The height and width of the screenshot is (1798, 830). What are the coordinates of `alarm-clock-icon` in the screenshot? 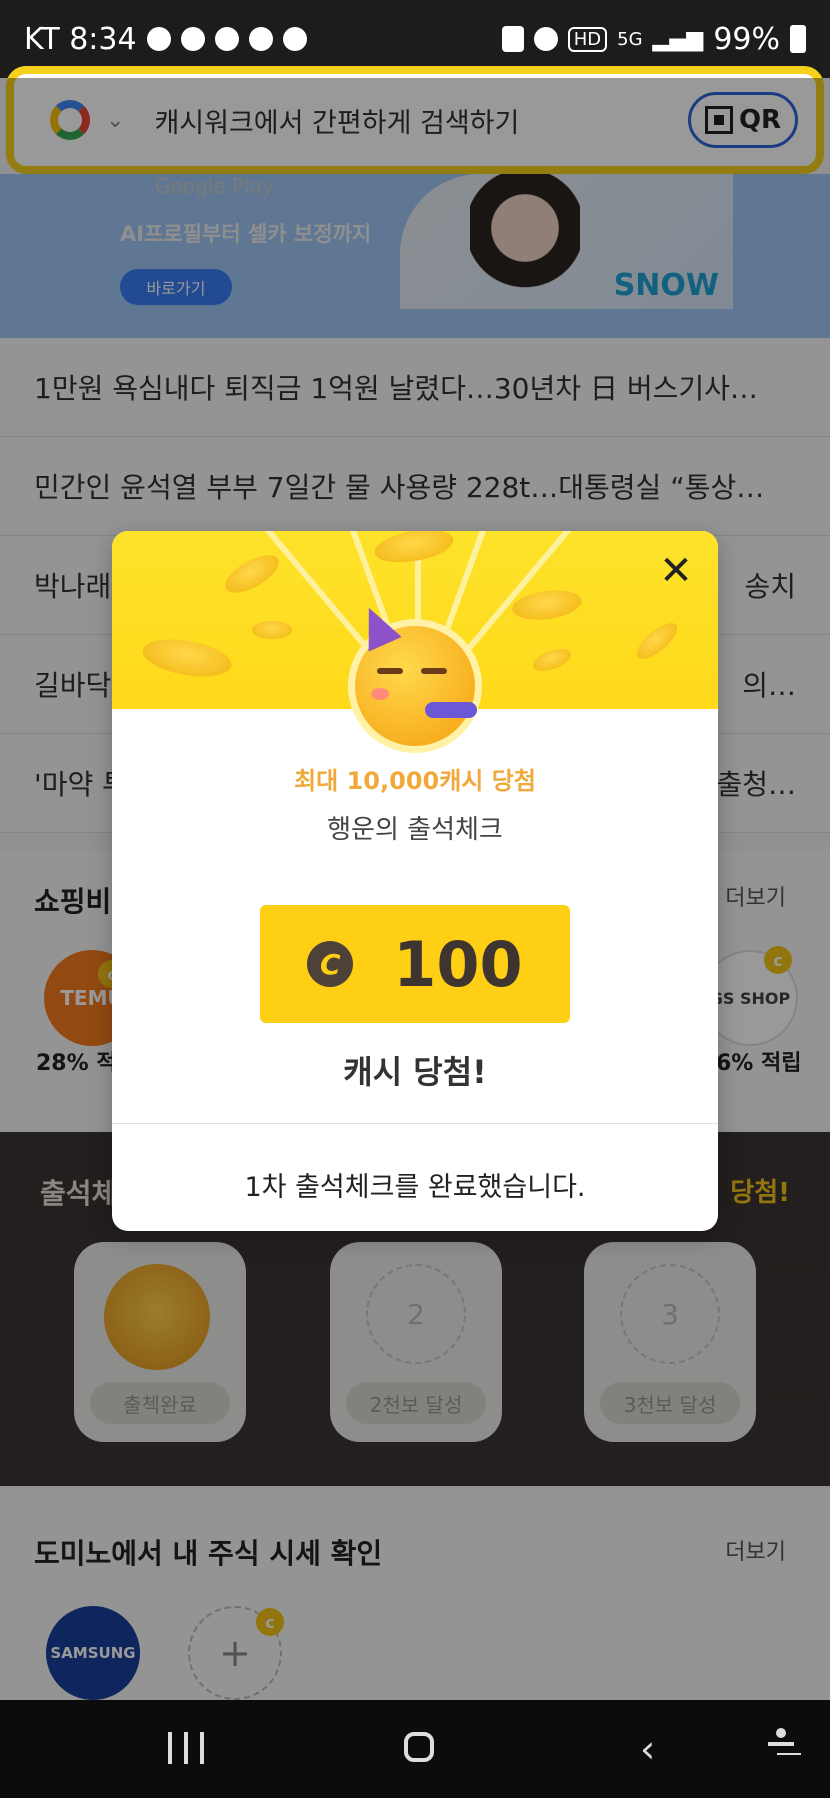 It's located at (545, 39).